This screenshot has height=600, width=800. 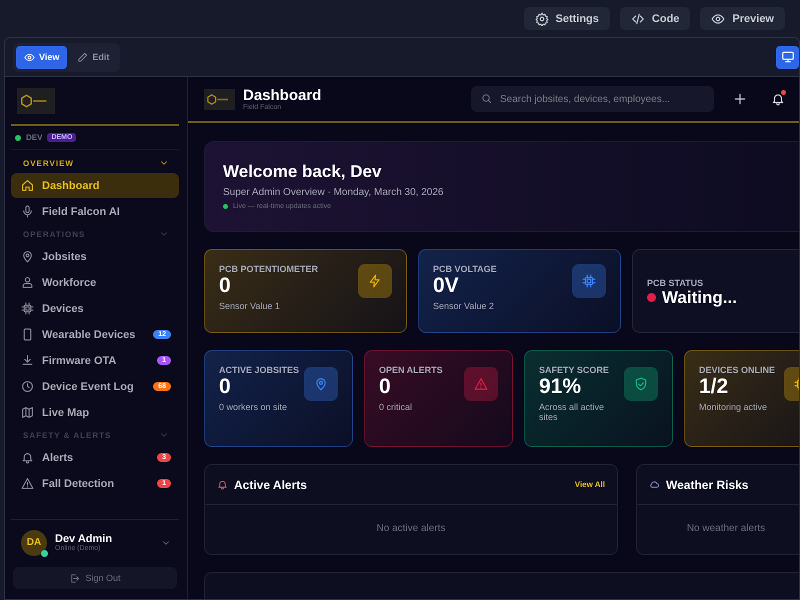 I want to click on nav-label: Wearable Devices, so click(x=89, y=334).